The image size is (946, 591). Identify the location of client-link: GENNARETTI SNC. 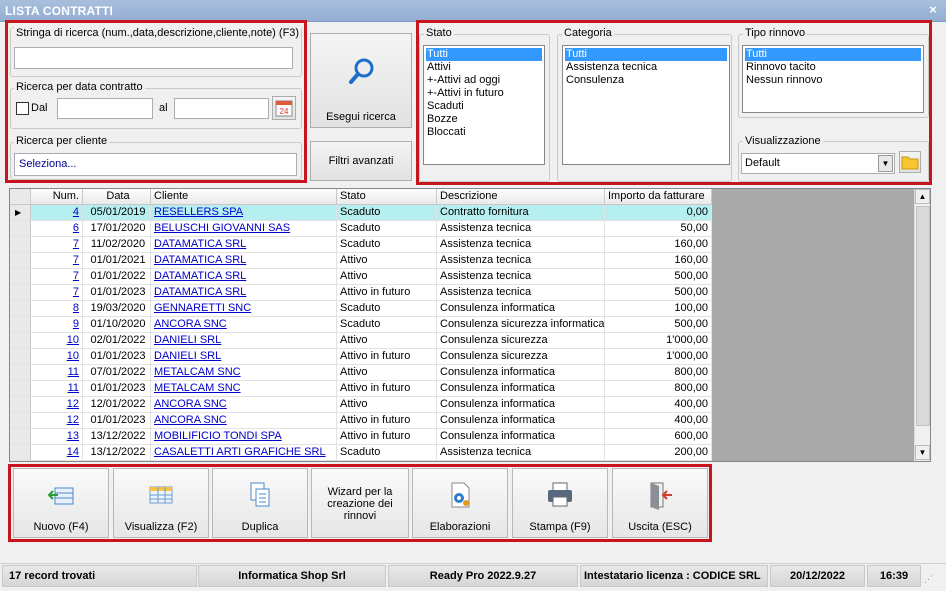
(202, 308).